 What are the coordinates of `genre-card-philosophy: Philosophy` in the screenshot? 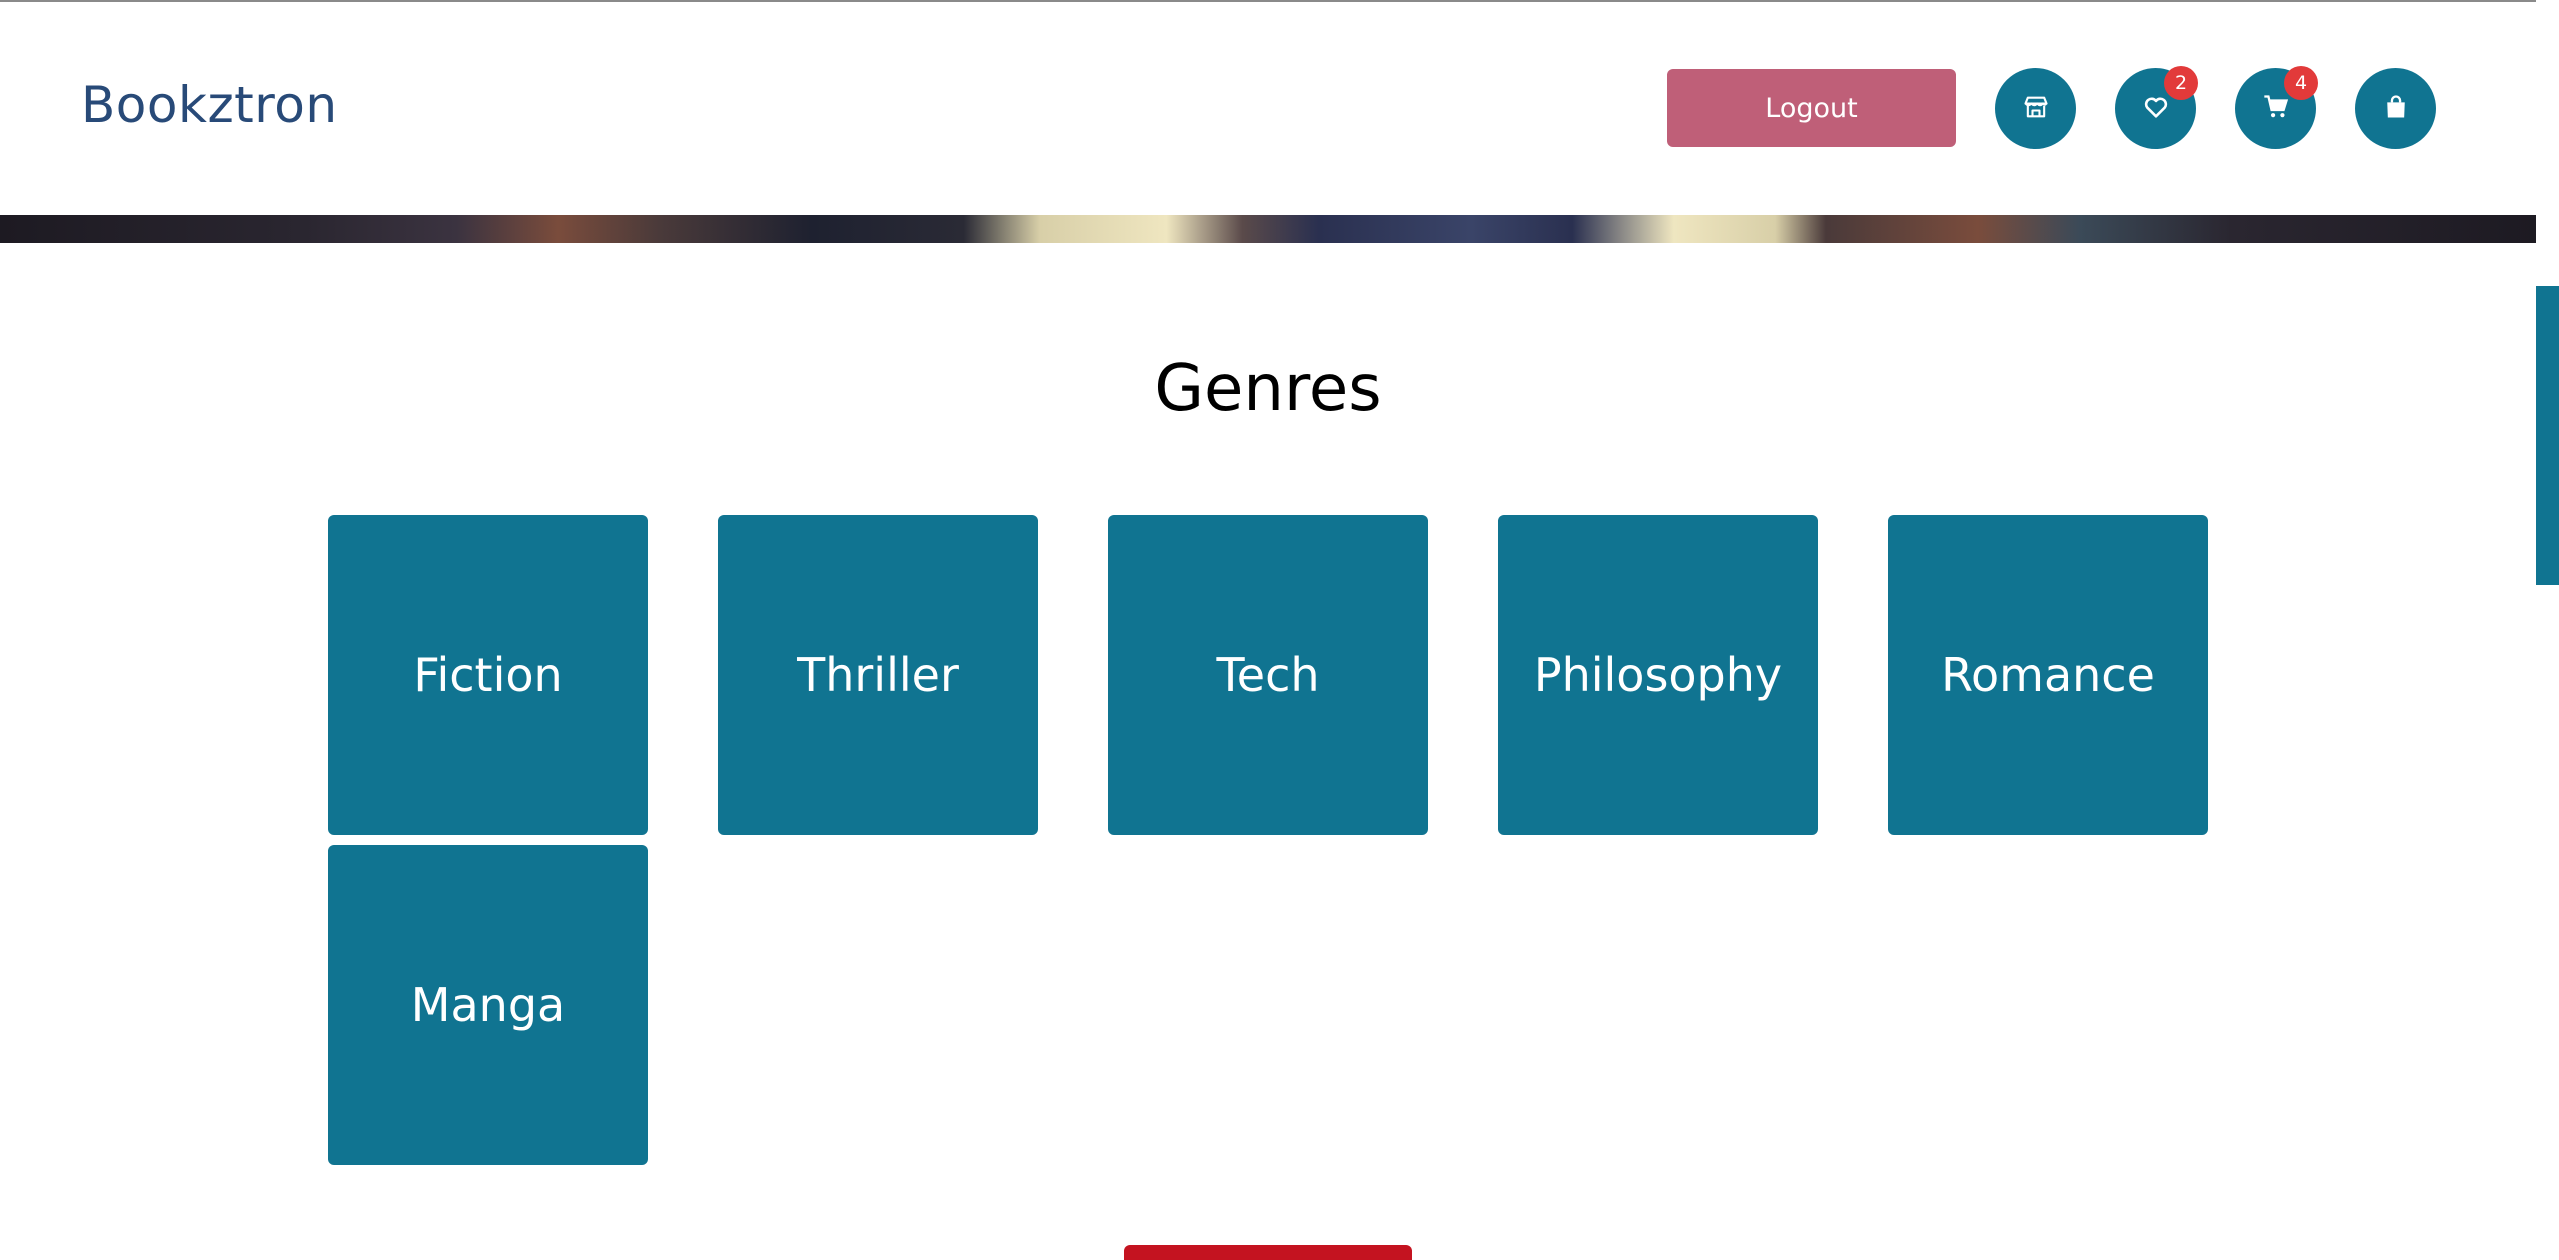 It's located at (1658, 675).